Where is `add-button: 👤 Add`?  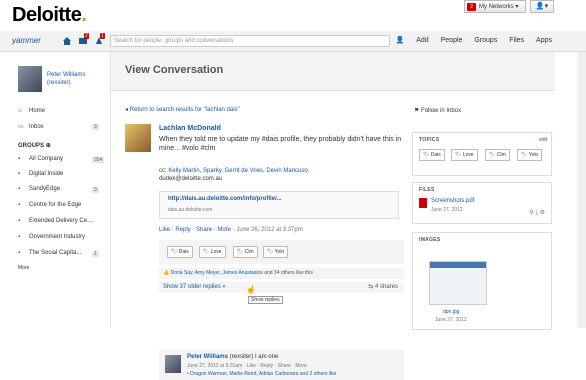 add-button: 👤 Add is located at coordinates (412, 40).